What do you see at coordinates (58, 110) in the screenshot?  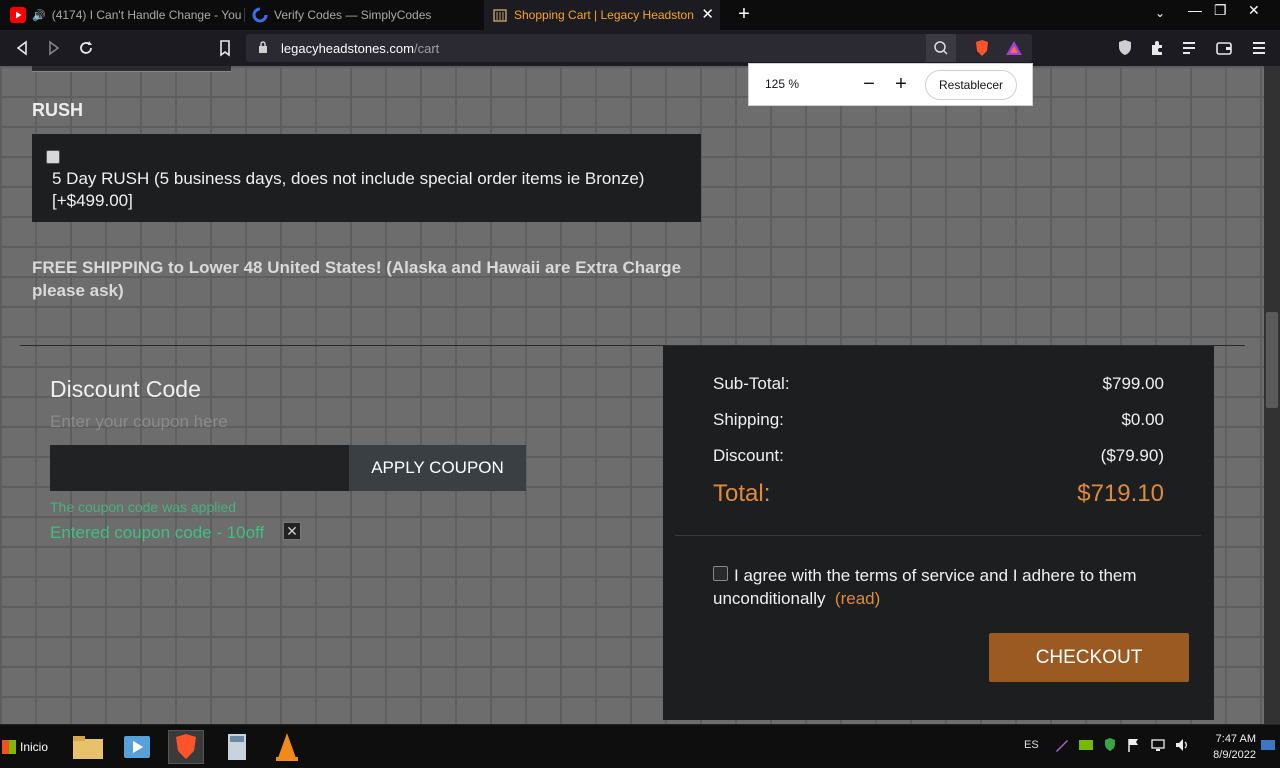 I see `rush-heading: RUSH` at bounding box center [58, 110].